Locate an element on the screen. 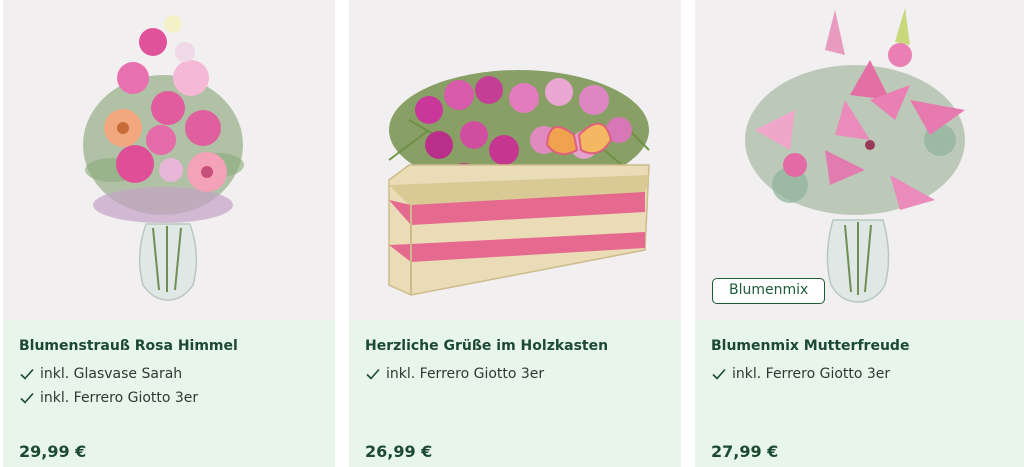 The width and height of the screenshot is (1024, 467). feature-item: inkl. Glasvase Sarah is located at coordinates (169, 374).